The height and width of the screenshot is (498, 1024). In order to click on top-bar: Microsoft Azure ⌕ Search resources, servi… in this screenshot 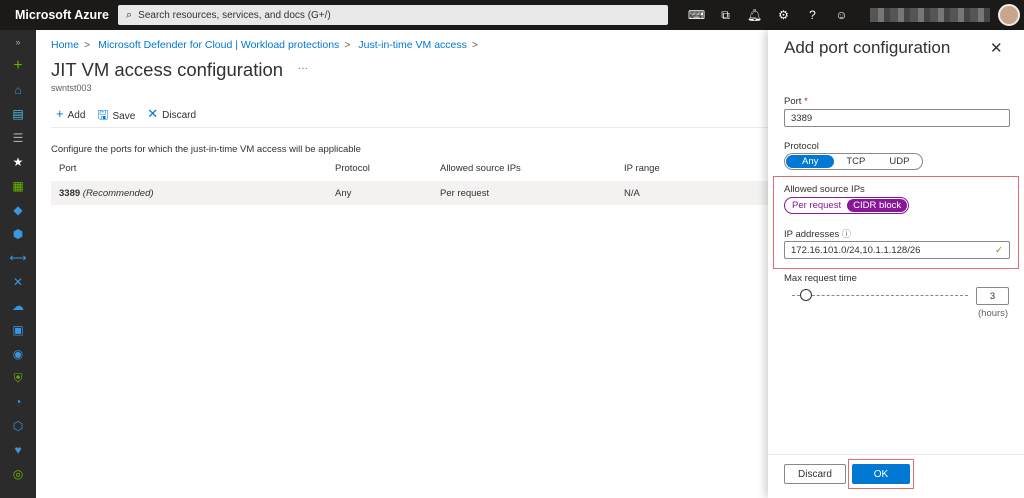, I will do `click(512, 15)`.